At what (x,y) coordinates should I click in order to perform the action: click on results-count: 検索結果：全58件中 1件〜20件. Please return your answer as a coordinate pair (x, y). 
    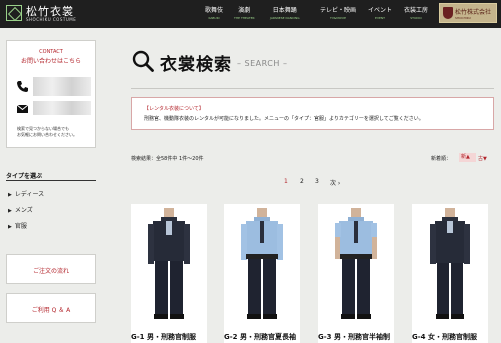
    Looking at the image, I should click on (167, 159).